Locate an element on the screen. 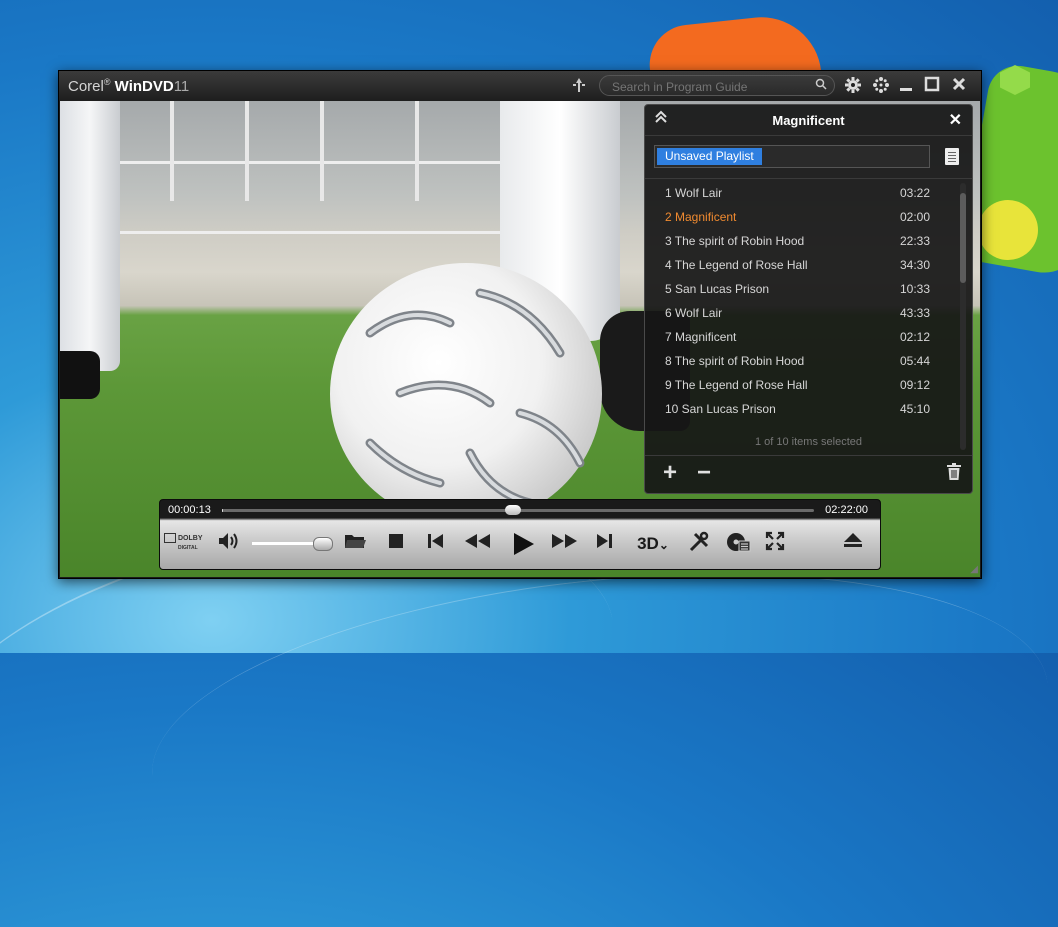 The image size is (1058, 927). playlist-item: 5 San Lucas Prison 10:33 is located at coordinates (802, 289).